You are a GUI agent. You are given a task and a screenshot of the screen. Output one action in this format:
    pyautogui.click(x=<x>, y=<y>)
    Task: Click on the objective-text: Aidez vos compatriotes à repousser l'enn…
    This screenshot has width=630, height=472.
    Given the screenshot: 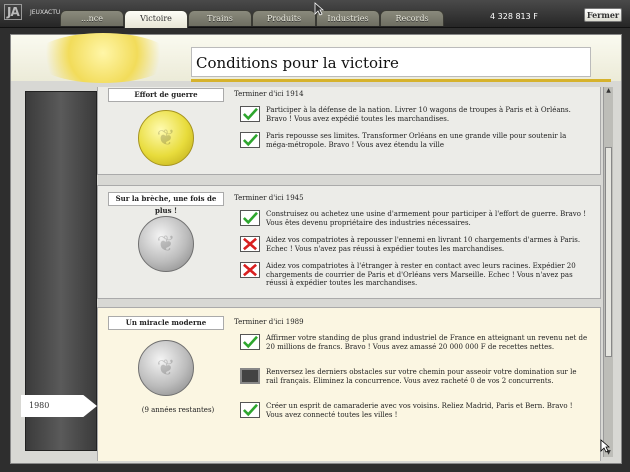 What is the action you would take?
    pyautogui.click(x=423, y=244)
    